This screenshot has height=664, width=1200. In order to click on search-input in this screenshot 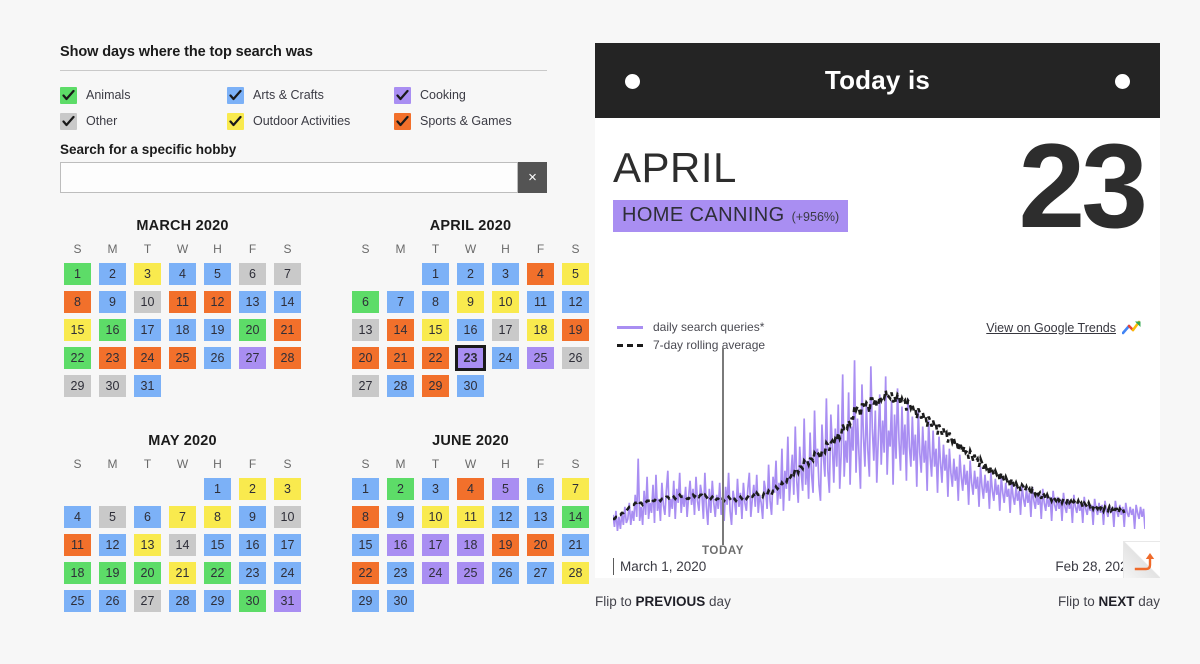, I will do `click(289, 177)`.